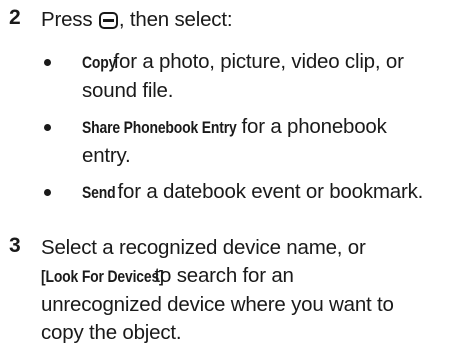  Describe the element at coordinates (15, 245) in the screenshot. I see `step-number: 3` at that location.